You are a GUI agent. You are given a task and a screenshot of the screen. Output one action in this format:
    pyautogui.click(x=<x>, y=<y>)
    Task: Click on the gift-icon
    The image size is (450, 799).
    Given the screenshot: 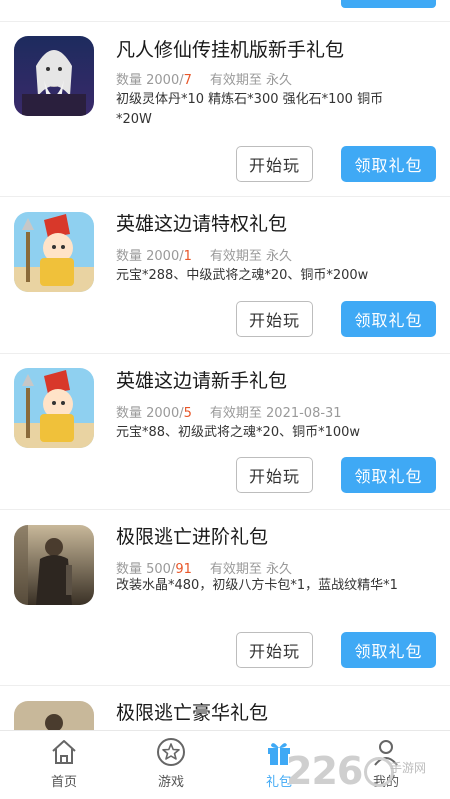 What is the action you would take?
    pyautogui.click(x=279, y=754)
    